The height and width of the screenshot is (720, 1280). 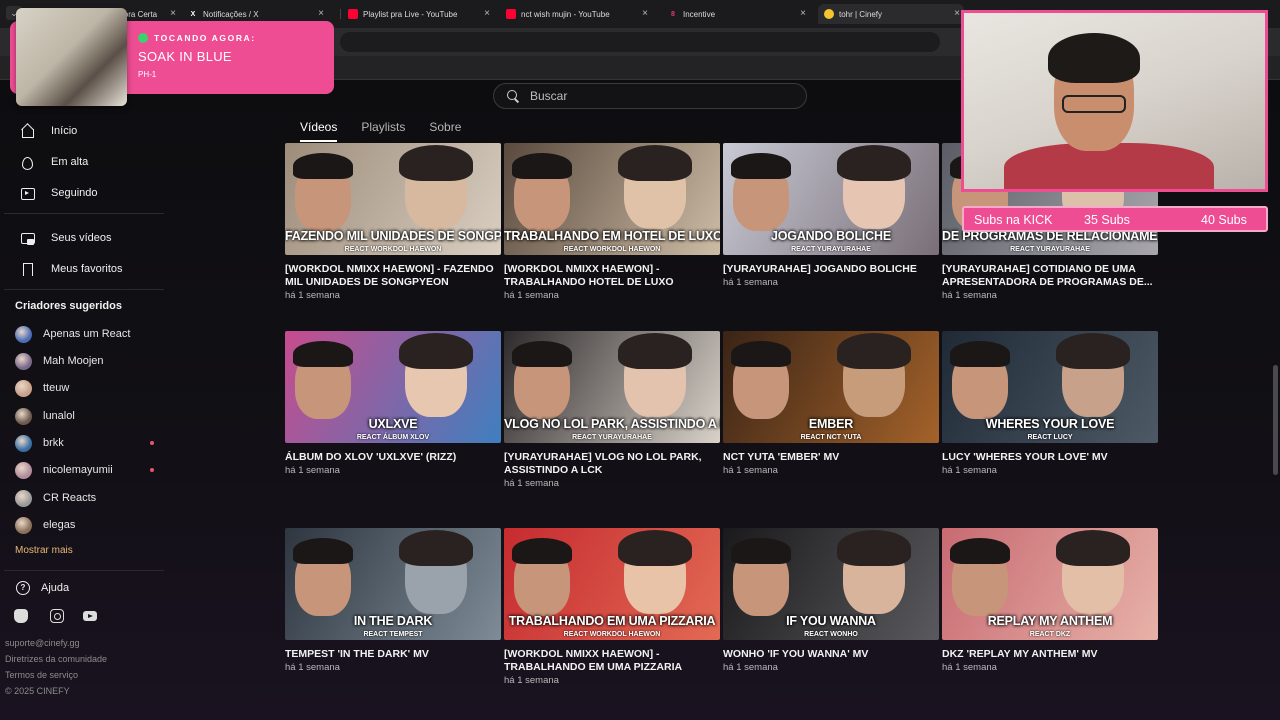 I want to click on browser-tab-active: tohr | Cinefy ×, so click(x=891, y=14).